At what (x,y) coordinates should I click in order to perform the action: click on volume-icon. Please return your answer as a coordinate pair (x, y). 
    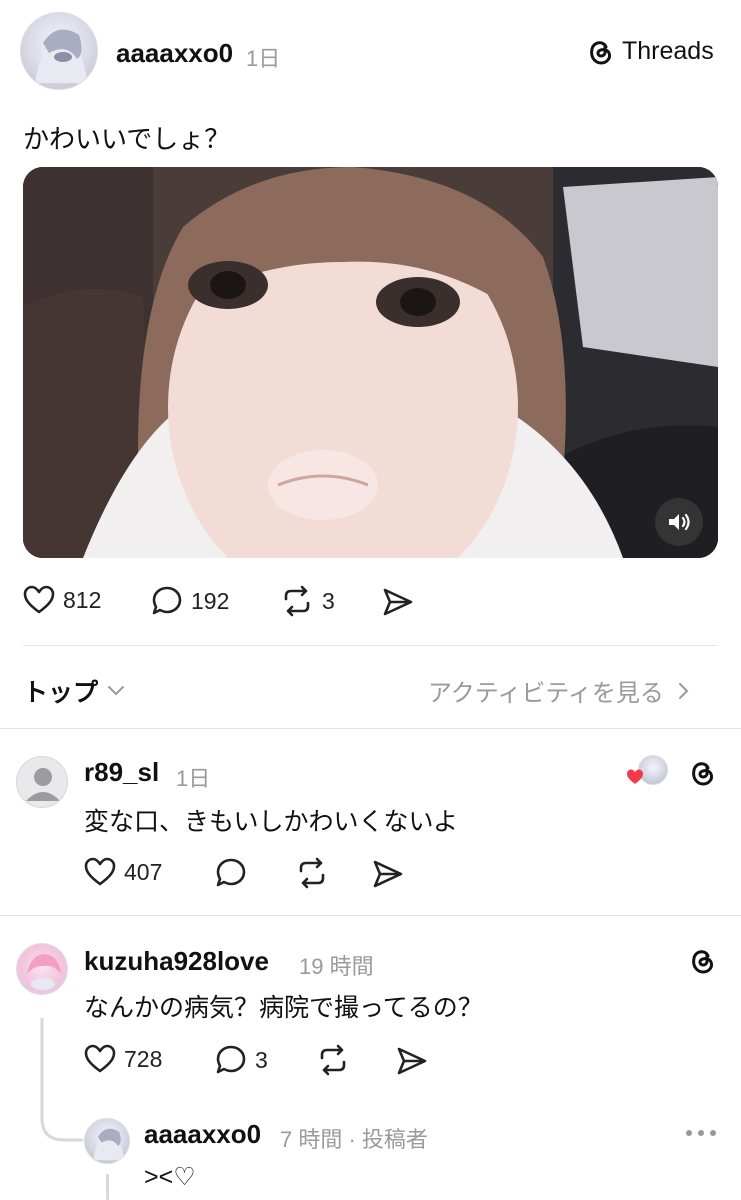
    Looking at the image, I should click on (679, 522).